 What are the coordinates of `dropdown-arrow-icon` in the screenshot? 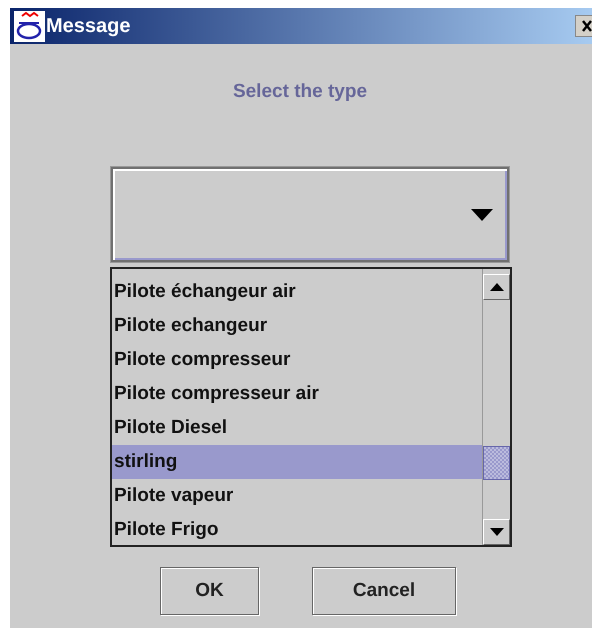 It's located at (482, 214).